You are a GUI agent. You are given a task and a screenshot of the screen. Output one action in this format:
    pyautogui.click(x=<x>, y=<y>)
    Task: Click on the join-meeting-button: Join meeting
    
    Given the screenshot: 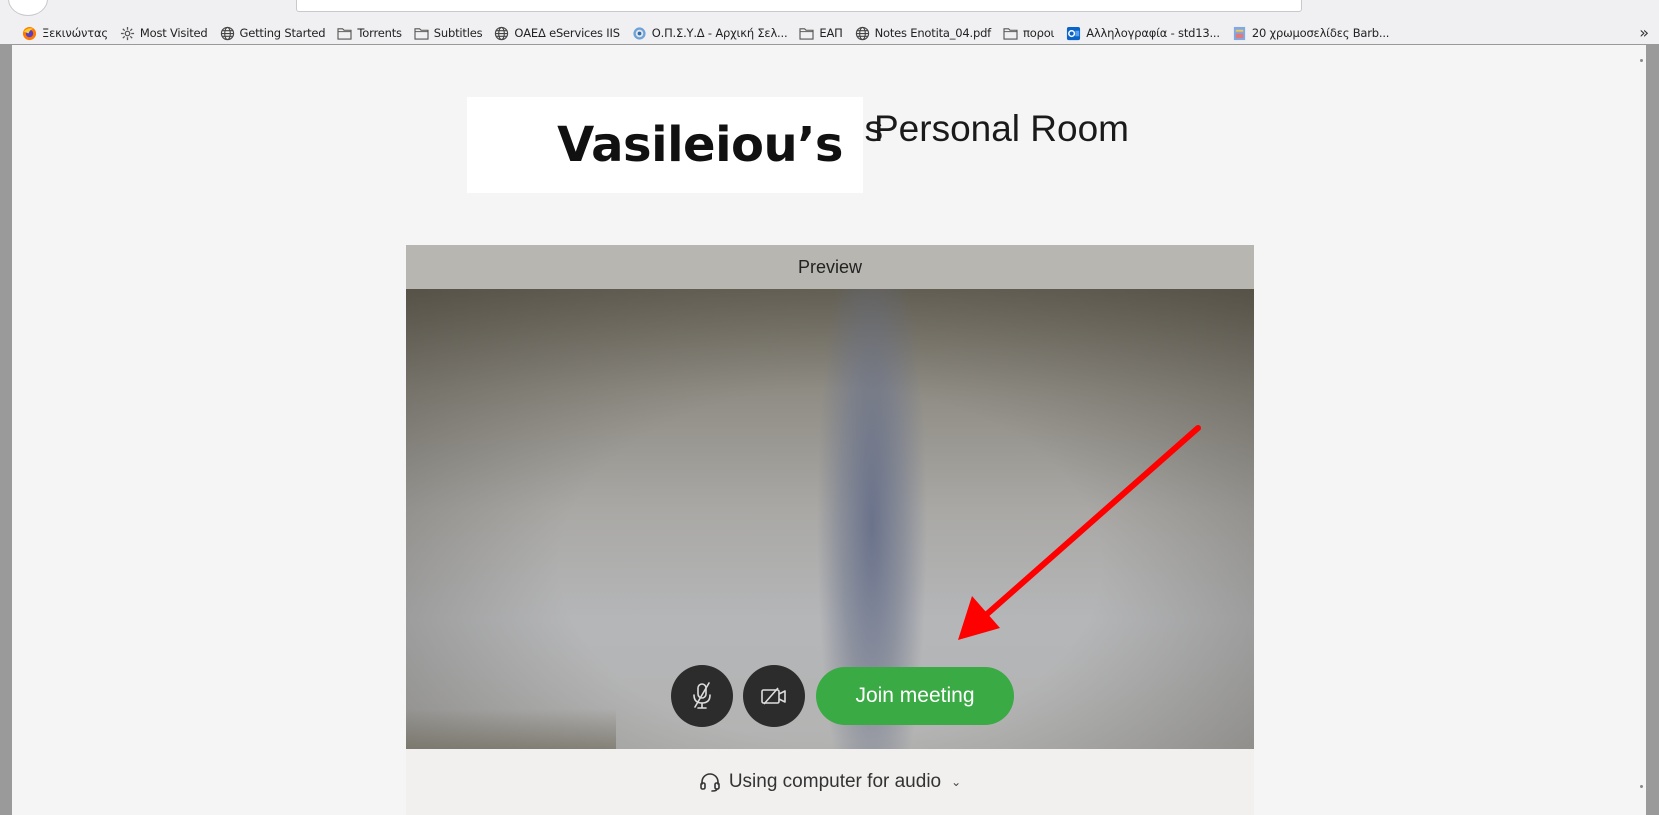 What is the action you would take?
    pyautogui.click(x=915, y=696)
    